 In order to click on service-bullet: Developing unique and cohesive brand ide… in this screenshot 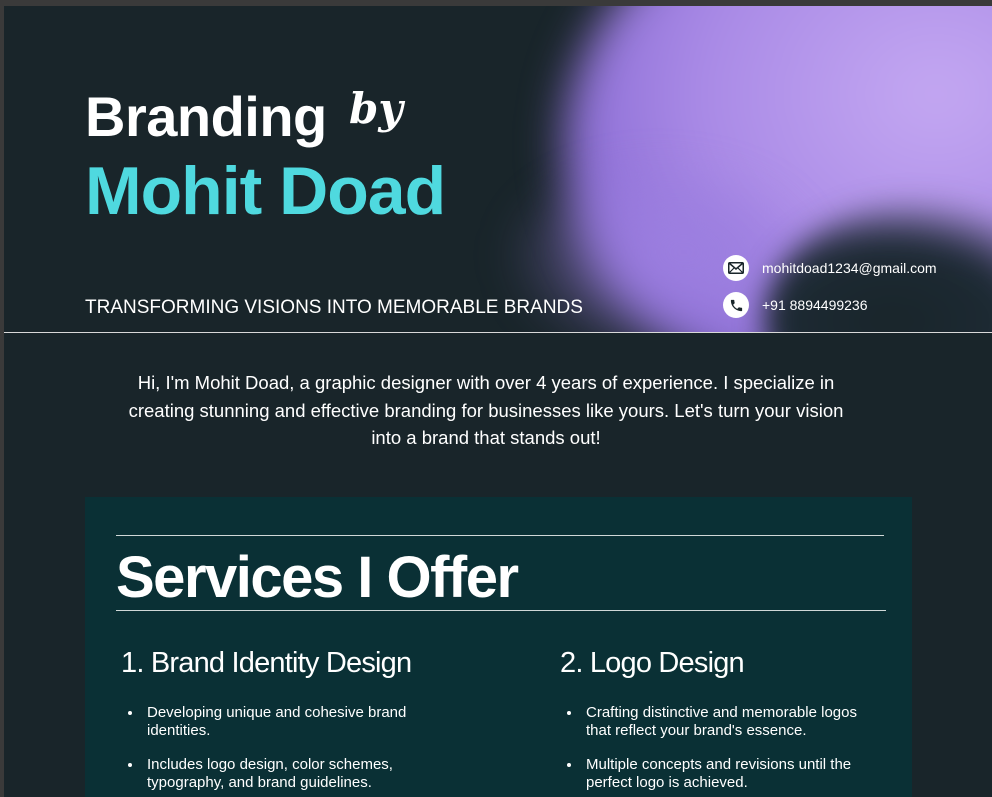, I will do `click(282, 721)`.